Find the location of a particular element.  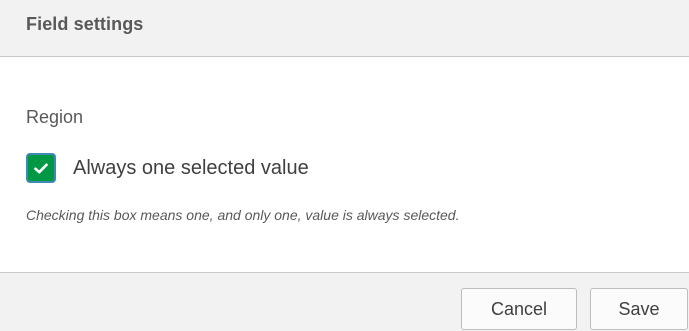

check-icon is located at coordinates (41, 168).